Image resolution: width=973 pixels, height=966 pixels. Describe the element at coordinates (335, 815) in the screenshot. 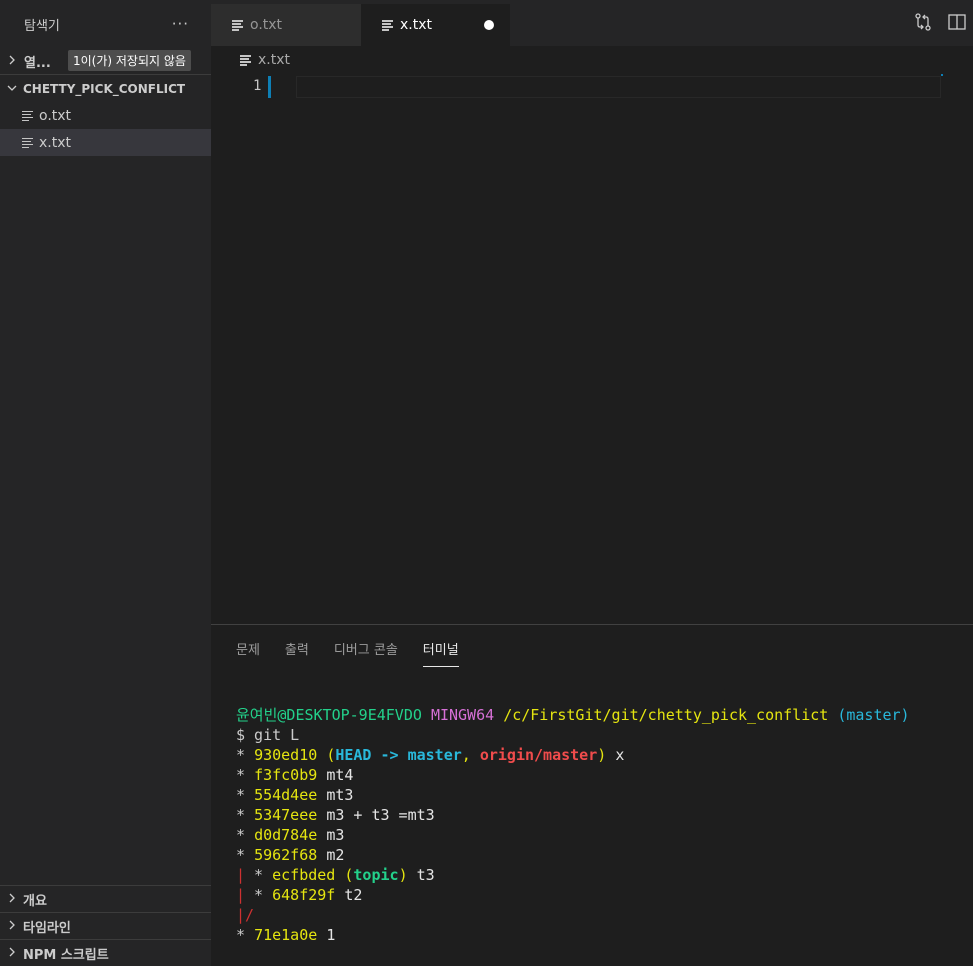

I see `log-line: * 5347eee m3 + t3 =mt3` at that location.